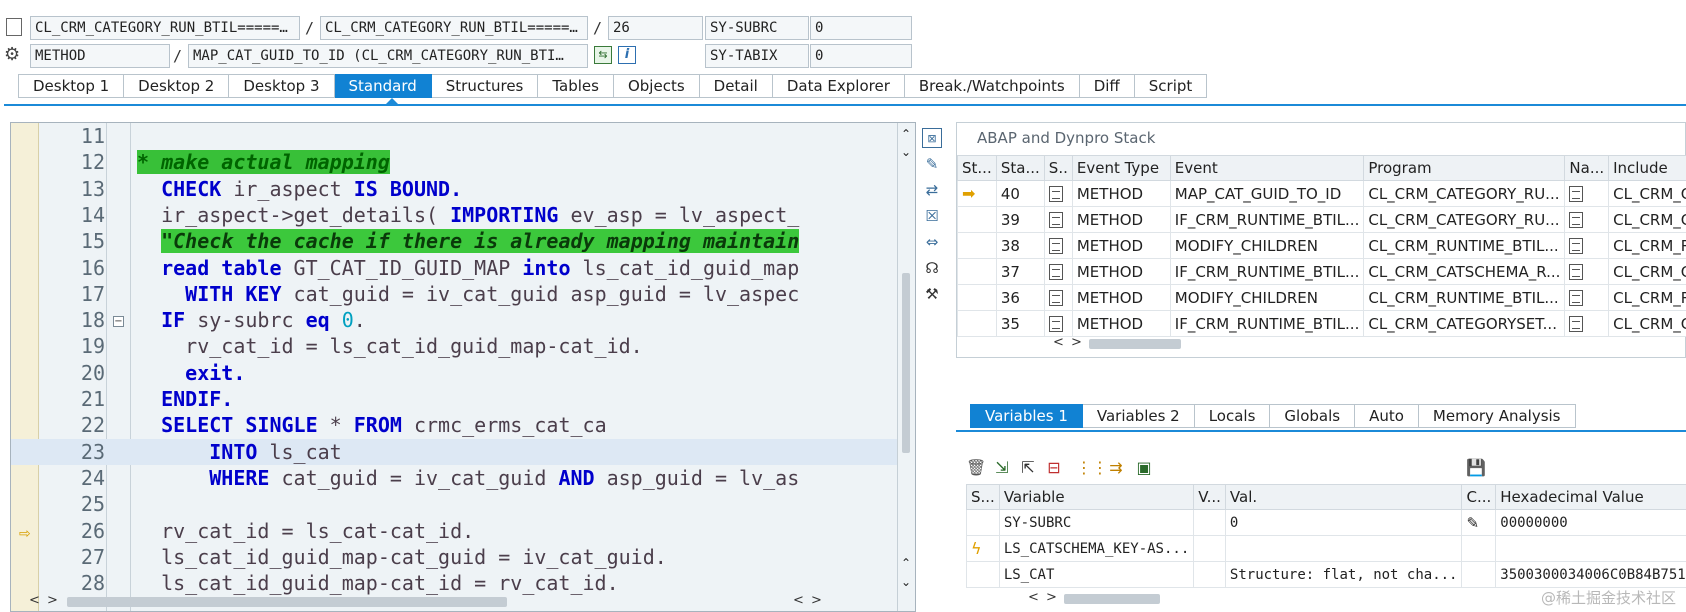 This screenshot has width=1686, height=612. What do you see at coordinates (282, 86) in the screenshot?
I see `tab-desktop-3: Desktop 3` at bounding box center [282, 86].